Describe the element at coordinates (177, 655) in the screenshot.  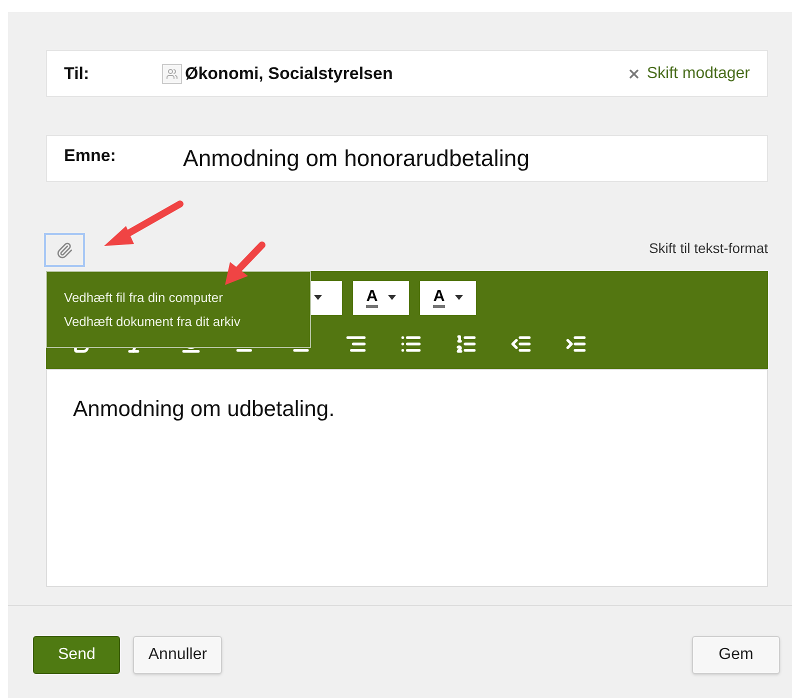
I see `cancel-button: Annuller` at that location.